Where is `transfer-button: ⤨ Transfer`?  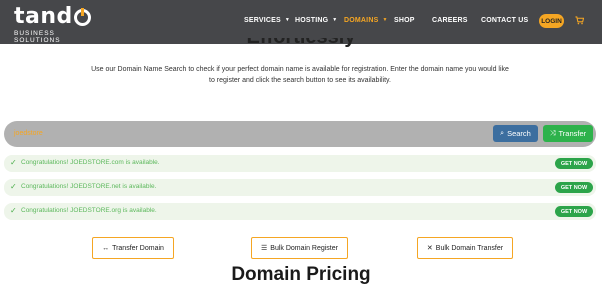
transfer-button: ⤨ Transfer is located at coordinates (568, 133).